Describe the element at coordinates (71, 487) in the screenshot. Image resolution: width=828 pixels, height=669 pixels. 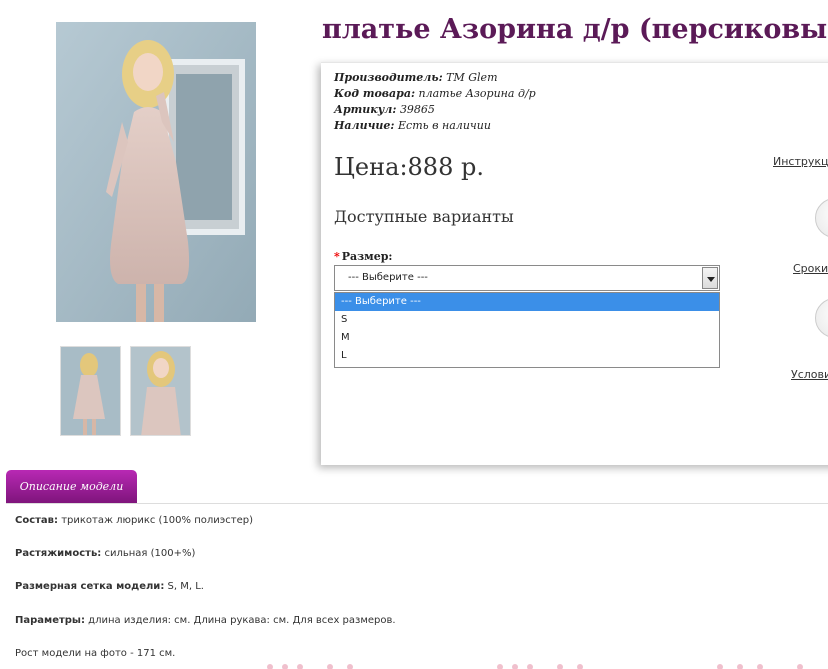
I see `tab-description: Описание модели` at that location.